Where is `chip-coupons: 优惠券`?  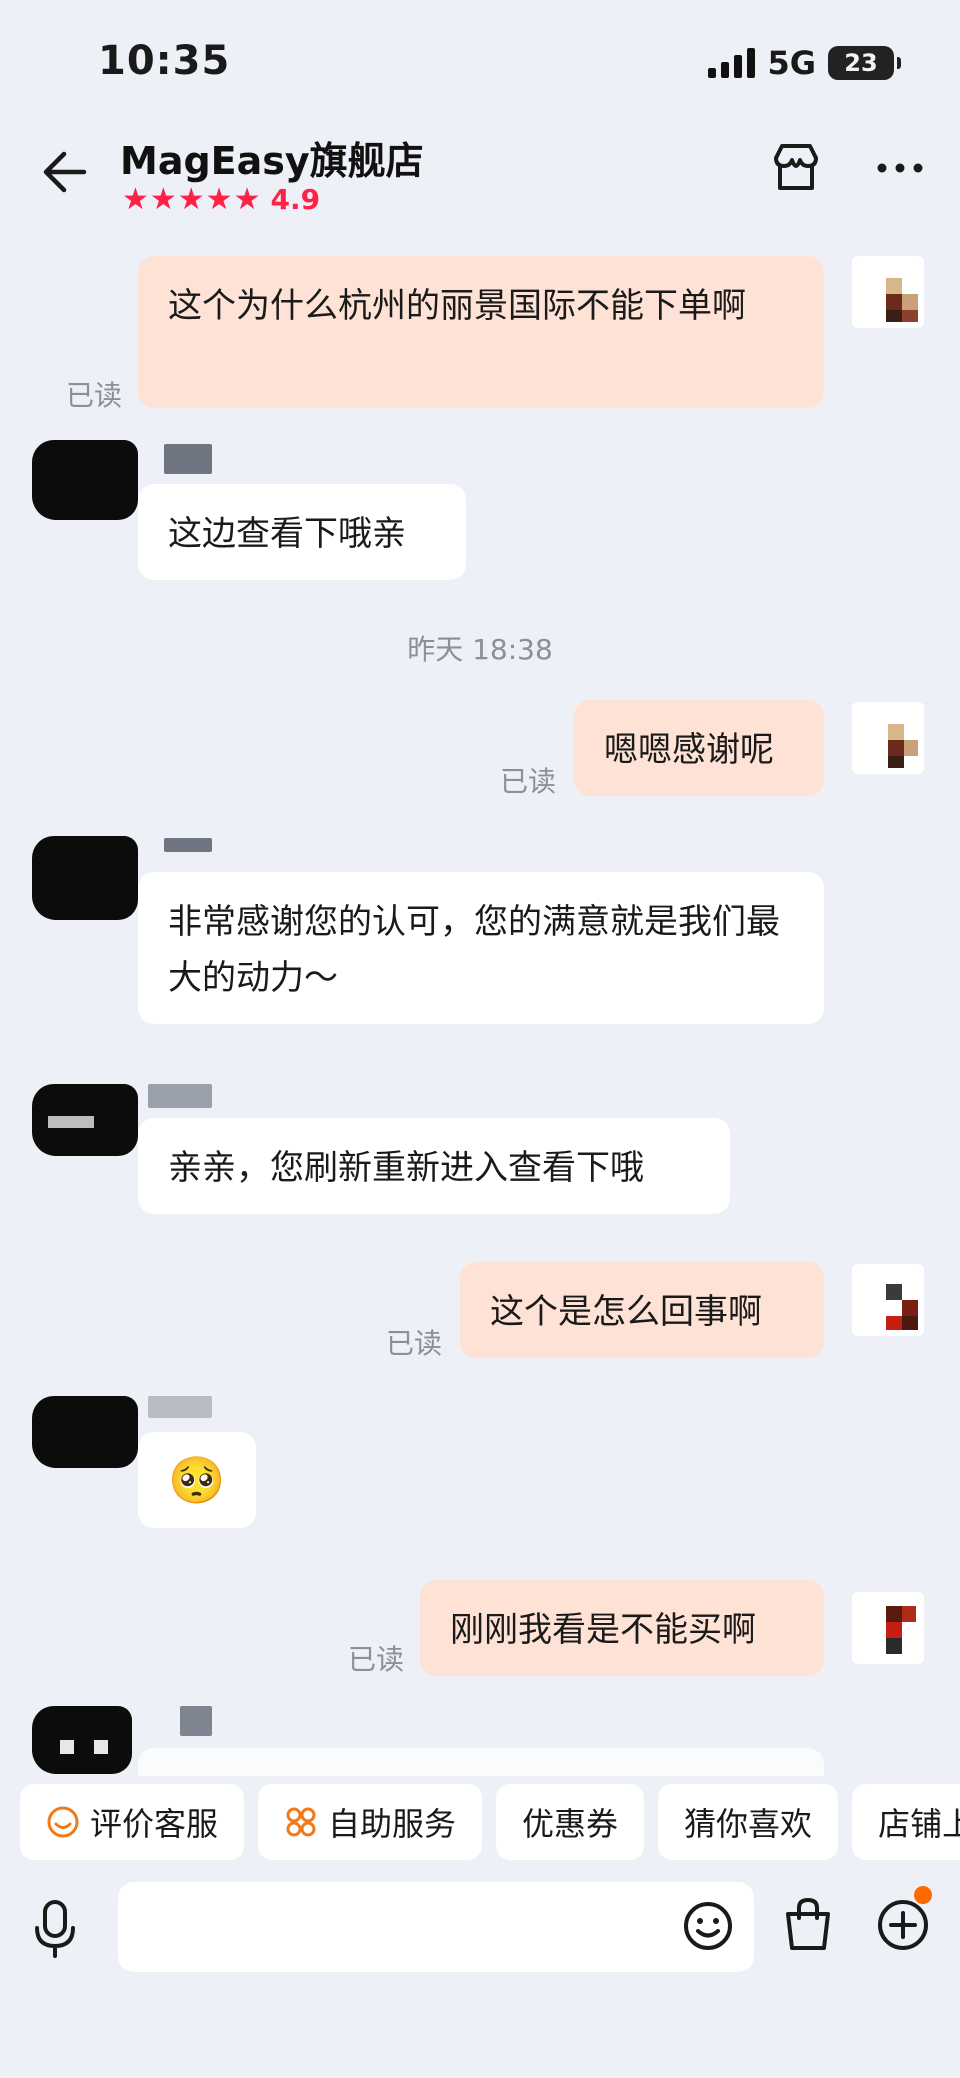 chip-coupons: 优惠券 is located at coordinates (570, 1822).